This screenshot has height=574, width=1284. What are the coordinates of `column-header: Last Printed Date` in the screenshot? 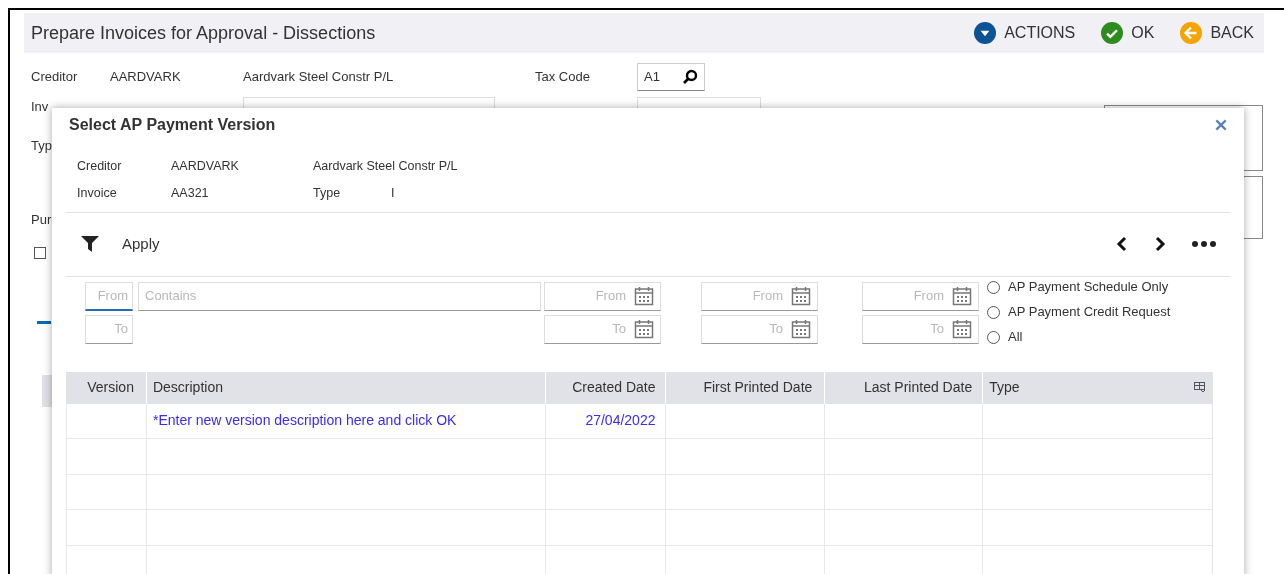 It's located at (903, 387).